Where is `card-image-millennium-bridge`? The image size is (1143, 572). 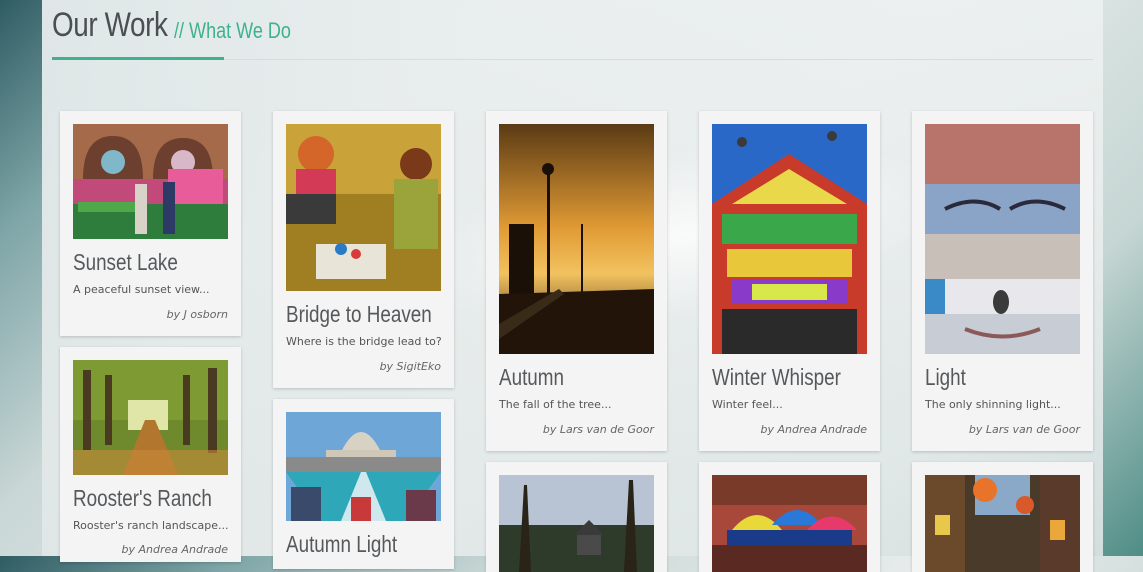 card-image-millennium-bridge is located at coordinates (363, 466).